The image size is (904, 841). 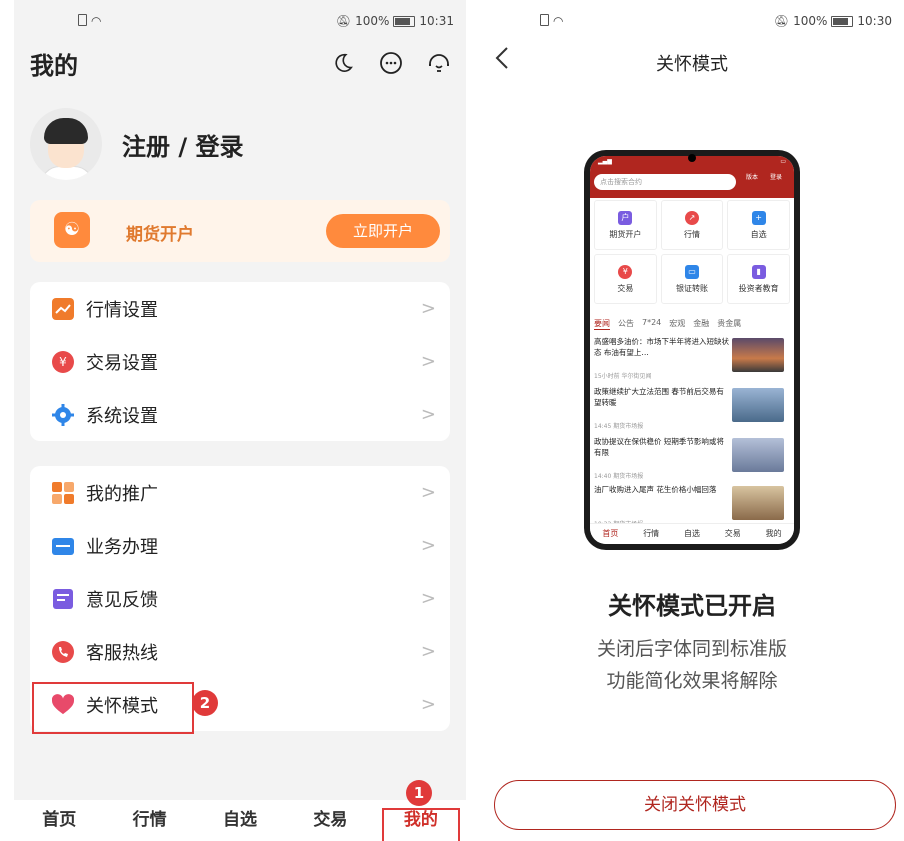 I want to click on message-icon, so click(x=391, y=63).